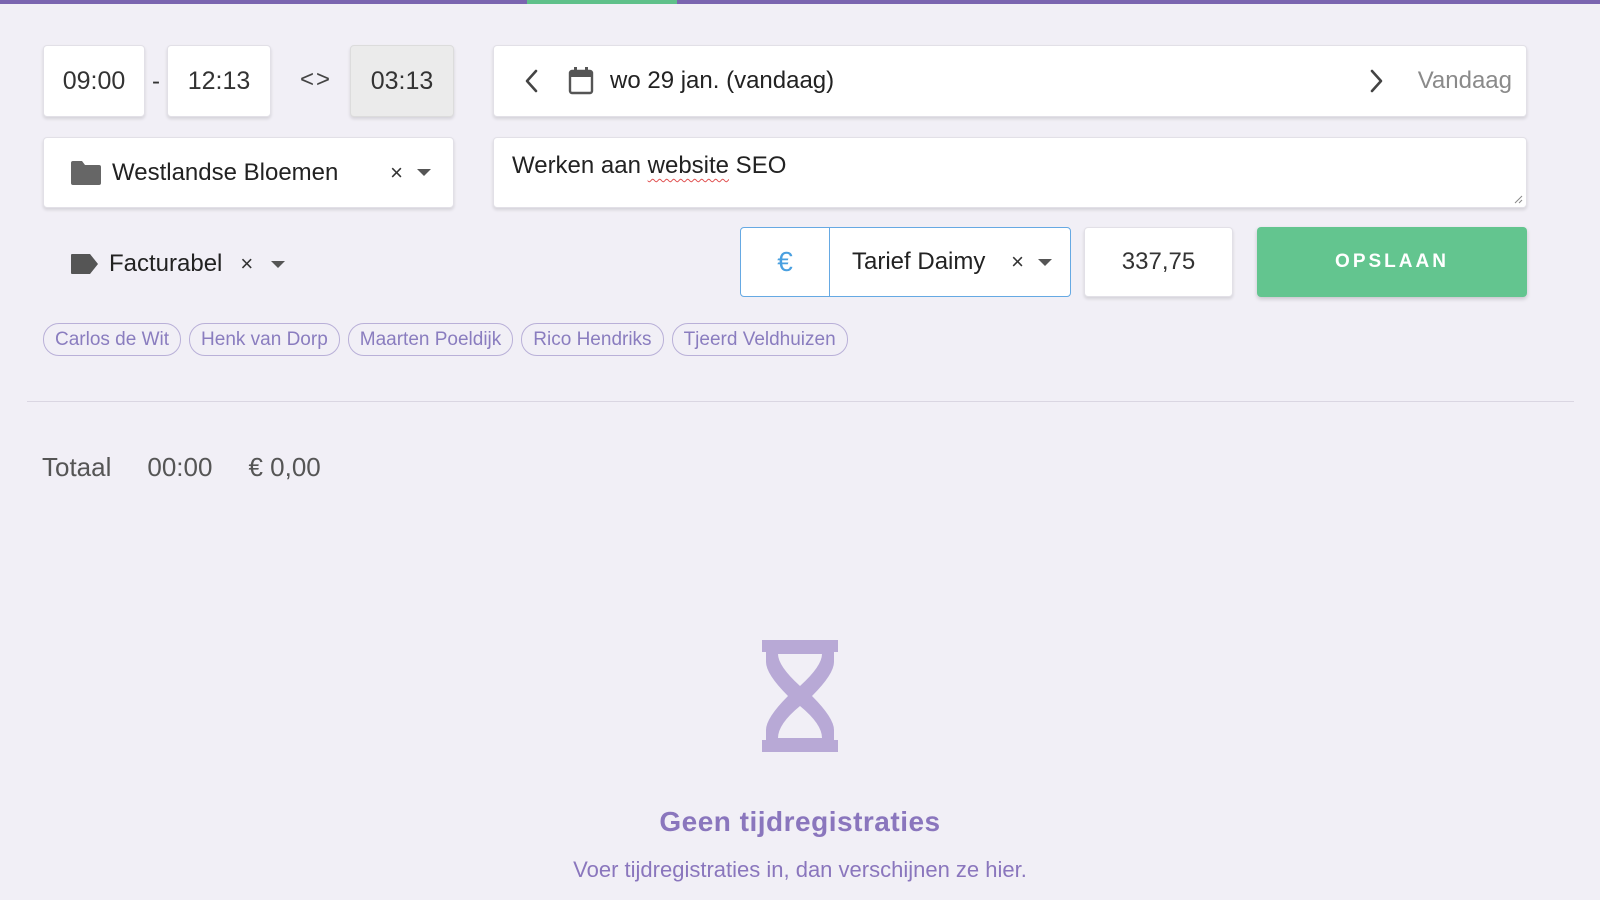 Image resolution: width=1600 pixels, height=900 pixels. Describe the element at coordinates (396, 173) in the screenshot. I see `clear-project-button: ×` at that location.